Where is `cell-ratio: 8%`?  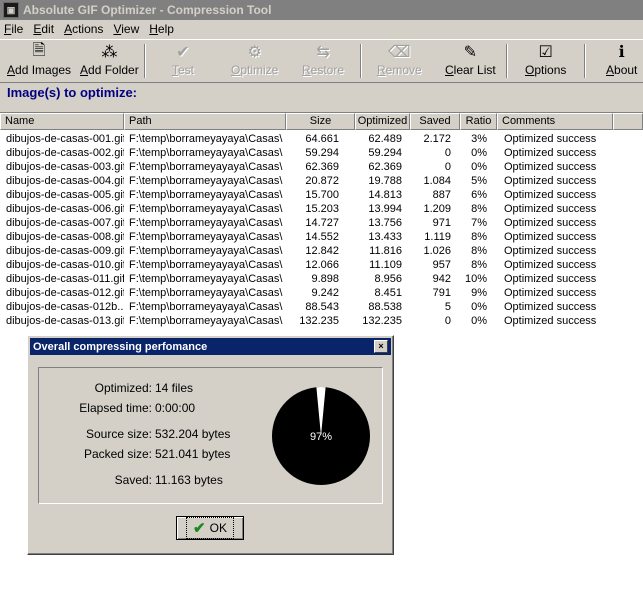 cell-ratio: 8% is located at coordinates (479, 237).